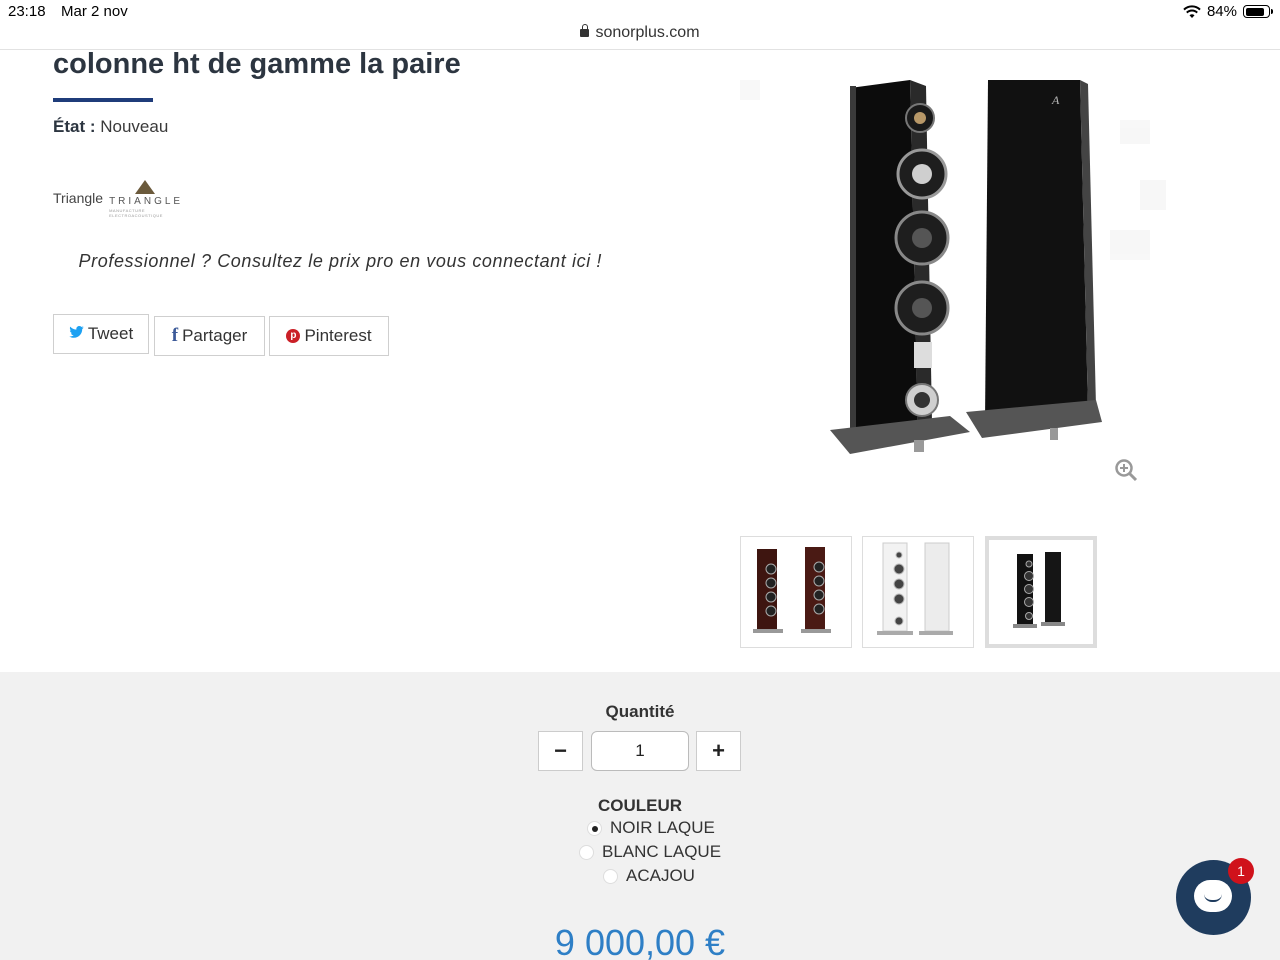 The height and width of the screenshot is (960, 1280). I want to click on title-underline, so click(103, 100).